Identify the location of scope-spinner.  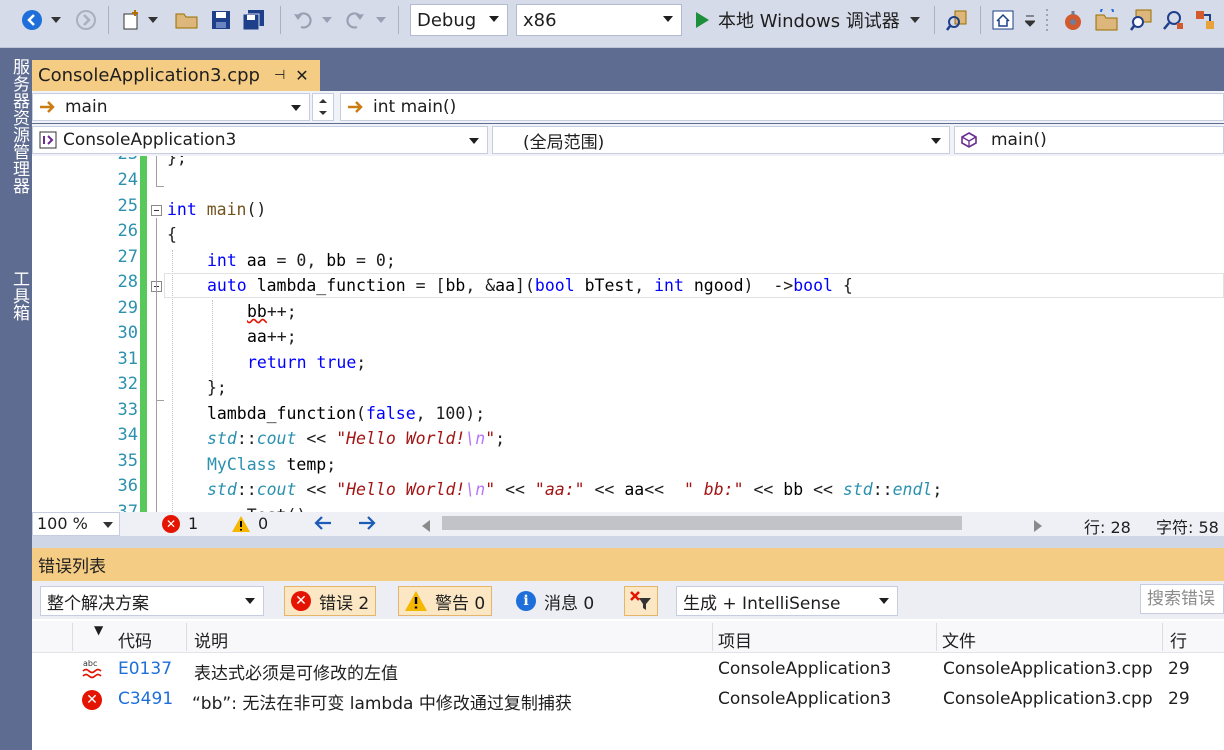
(323, 107).